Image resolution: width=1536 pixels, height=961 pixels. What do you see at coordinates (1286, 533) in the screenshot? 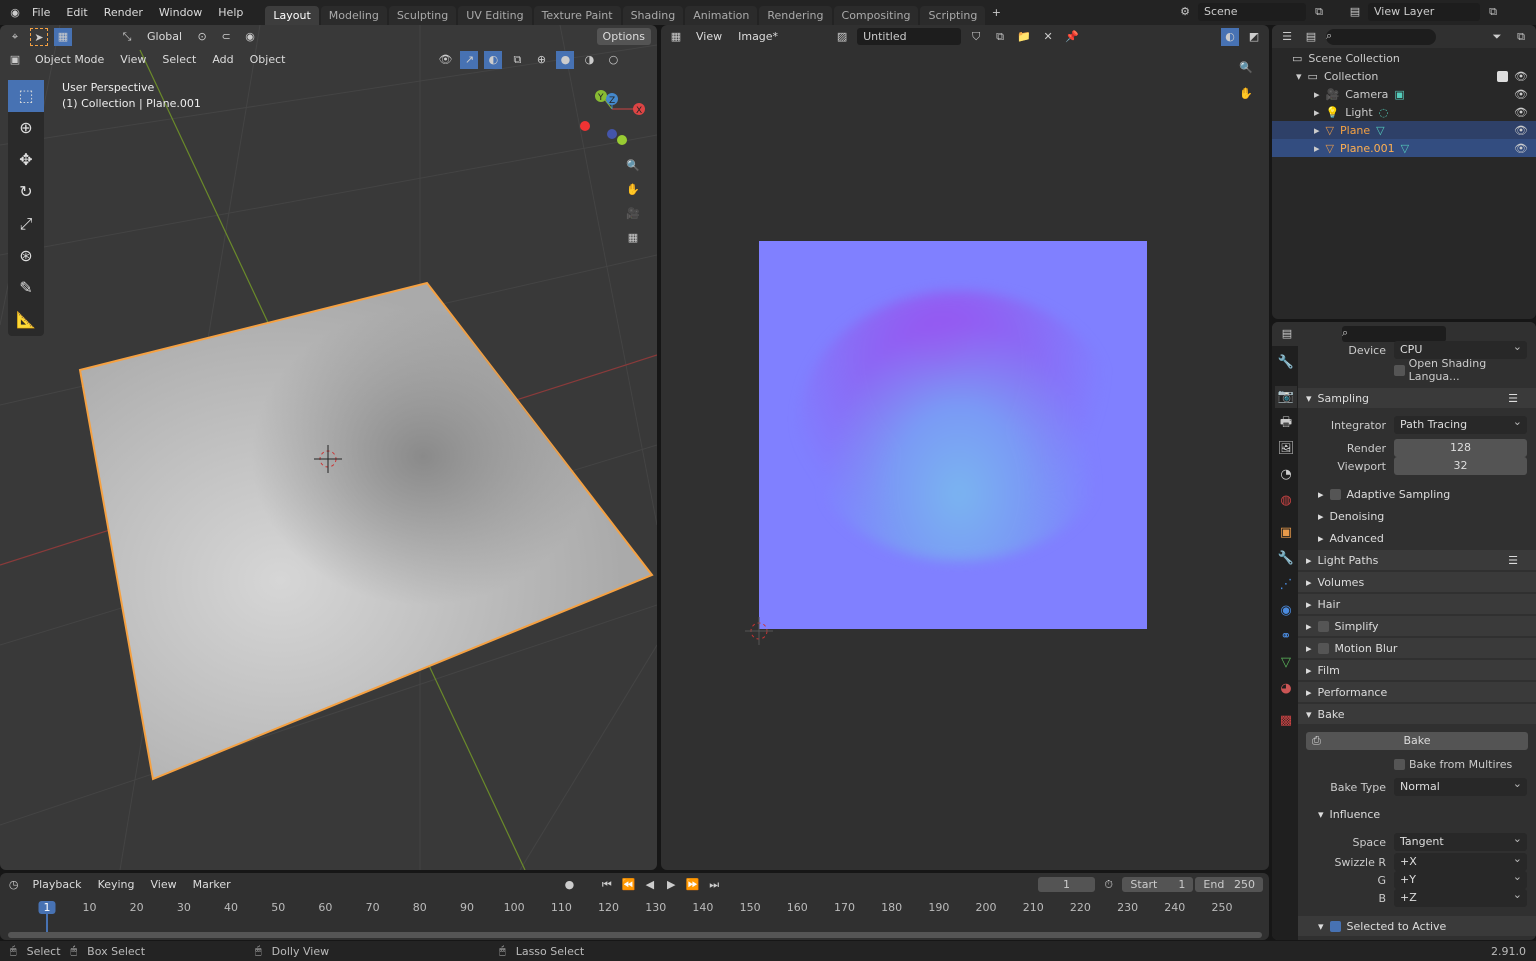
I see `object-tab-icon: ▣` at bounding box center [1286, 533].